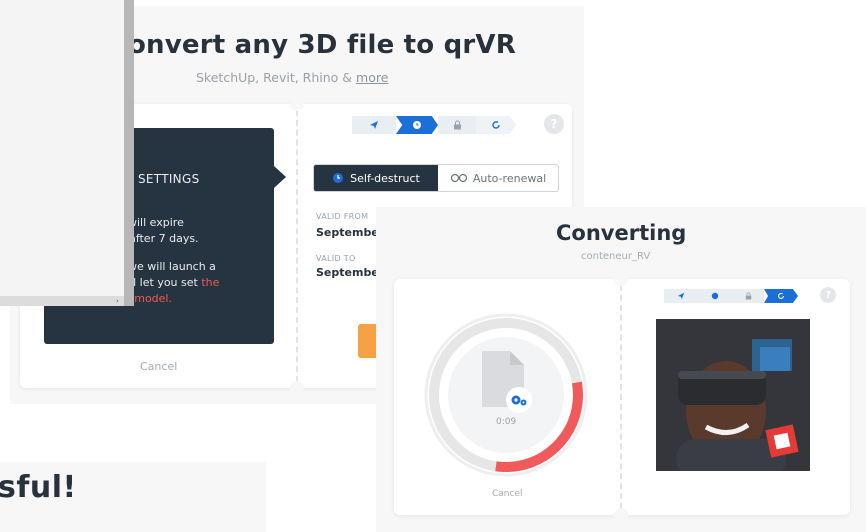  What do you see at coordinates (62, 148) in the screenshot?
I see `overlay-window` at bounding box center [62, 148].